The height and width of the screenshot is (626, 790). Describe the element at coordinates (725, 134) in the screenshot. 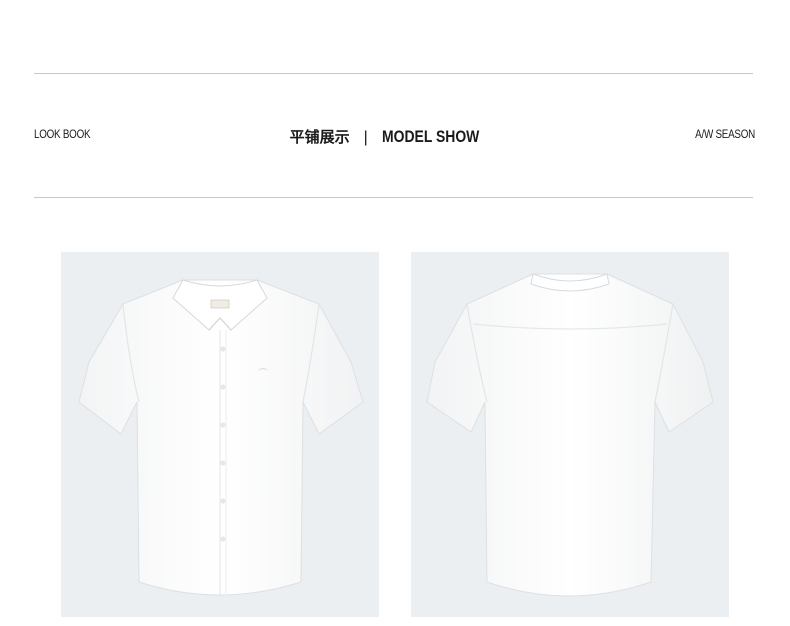

I see `season-label: A/W SEASON` at that location.